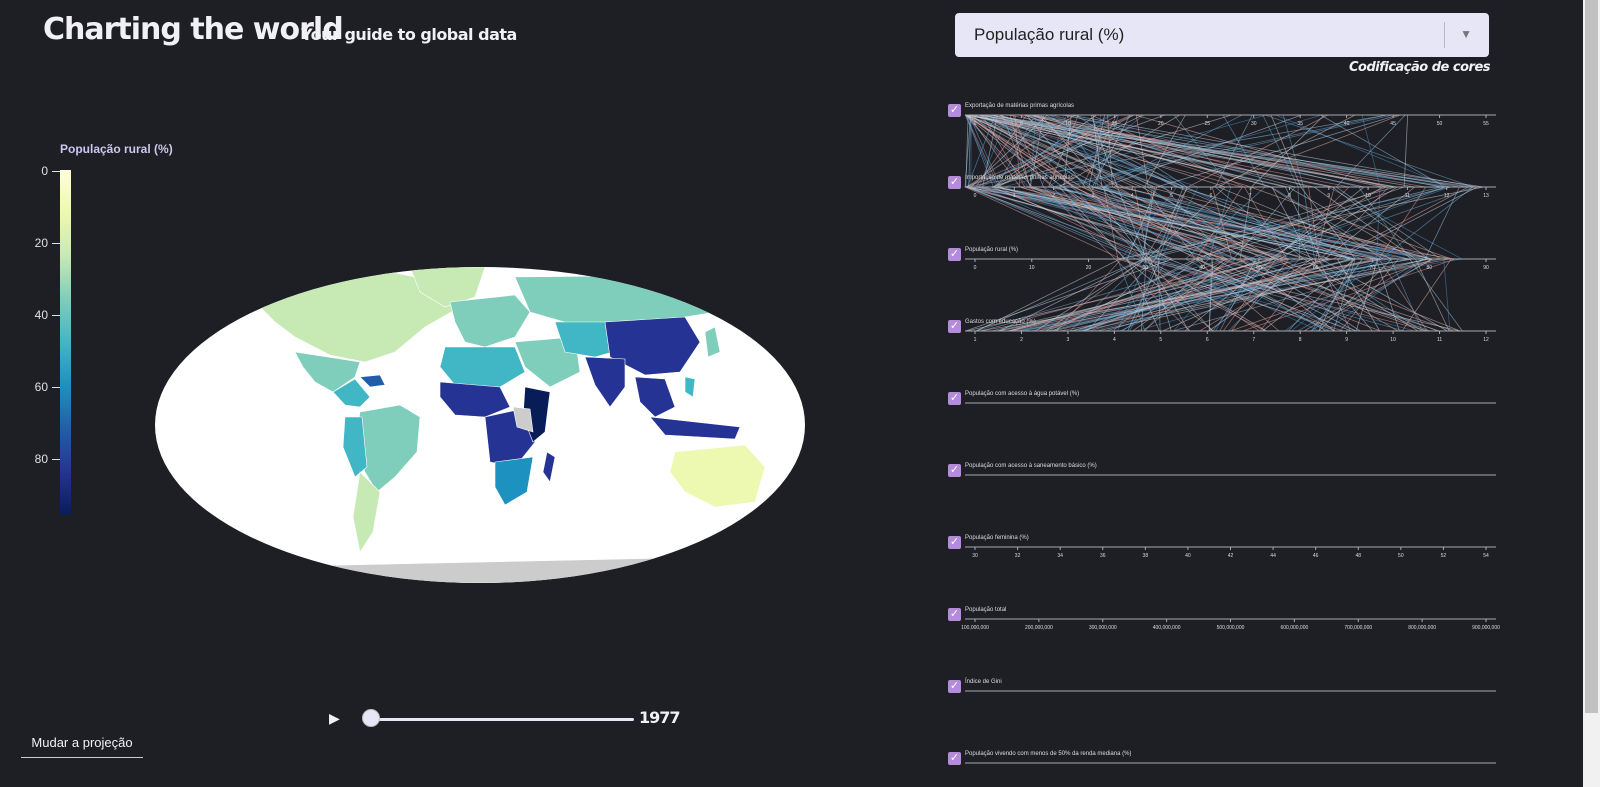  Describe the element at coordinates (1103, 556) in the screenshot. I see `axis-tick-label: 36` at that location.